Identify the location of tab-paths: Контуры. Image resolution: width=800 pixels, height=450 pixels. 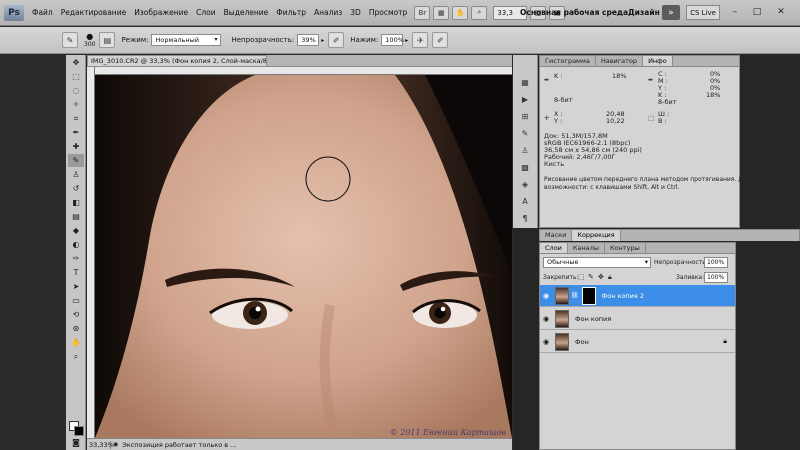
(625, 248).